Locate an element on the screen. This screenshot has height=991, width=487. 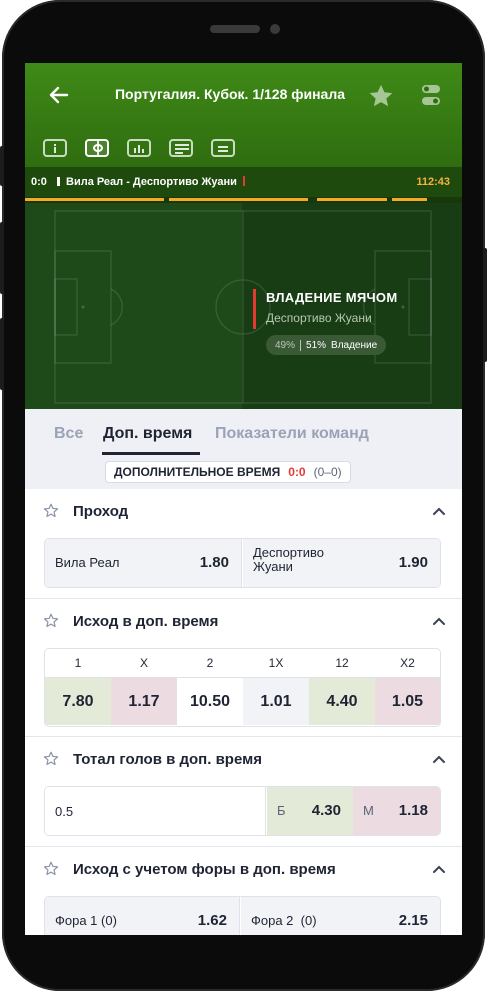
stats-icon is located at coordinates (139, 148).